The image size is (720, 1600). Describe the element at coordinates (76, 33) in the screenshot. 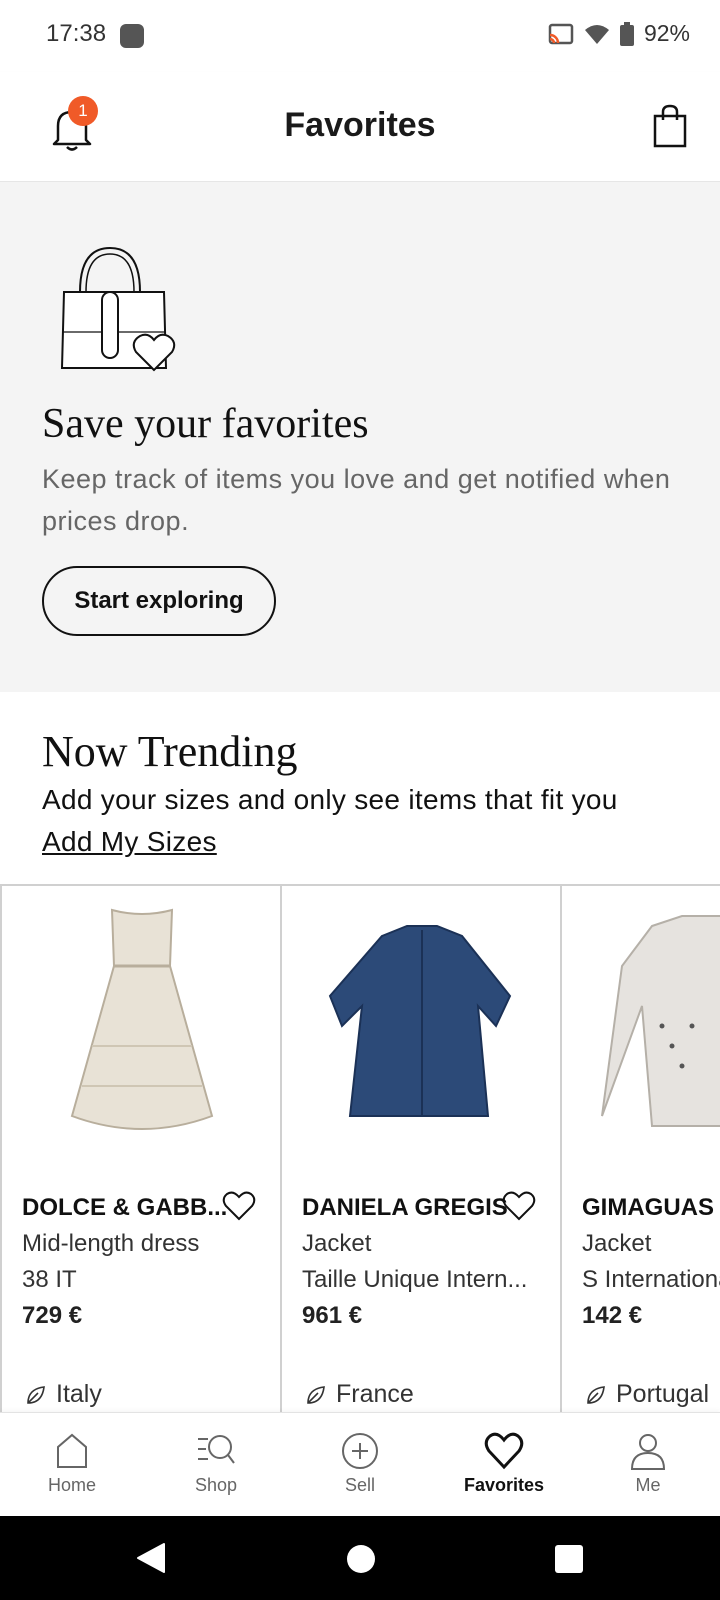

I see `status-time: 17:38` at that location.